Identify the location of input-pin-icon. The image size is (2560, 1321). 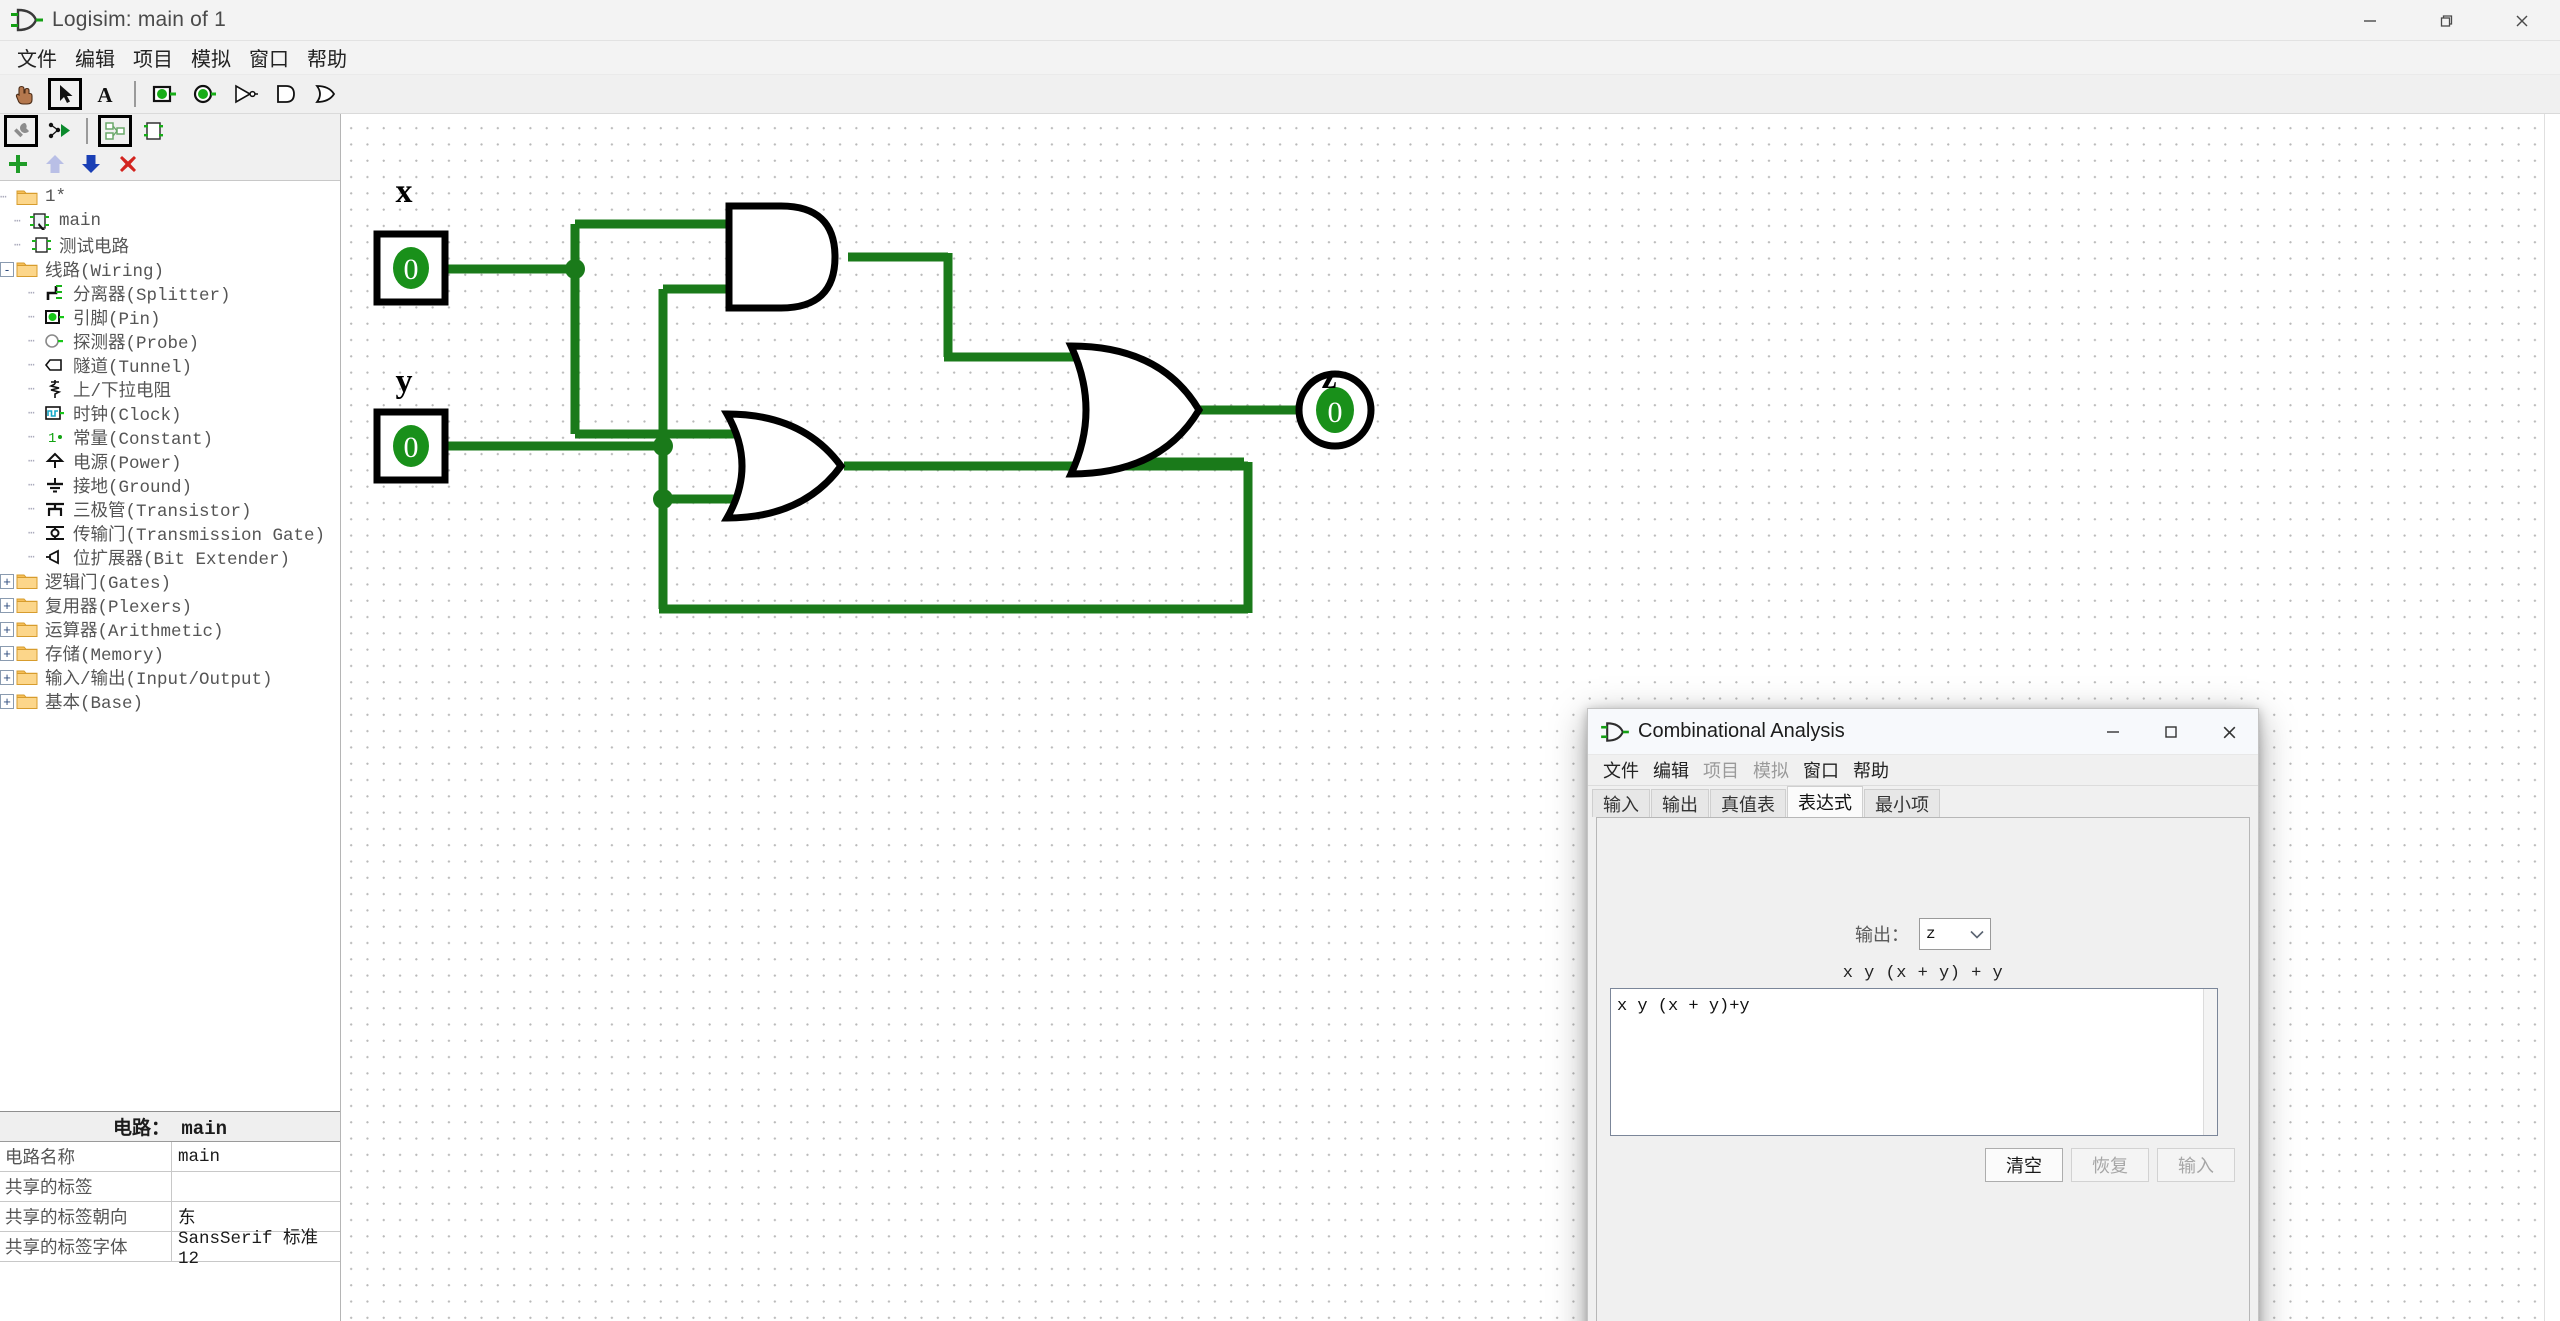
(165, 94).